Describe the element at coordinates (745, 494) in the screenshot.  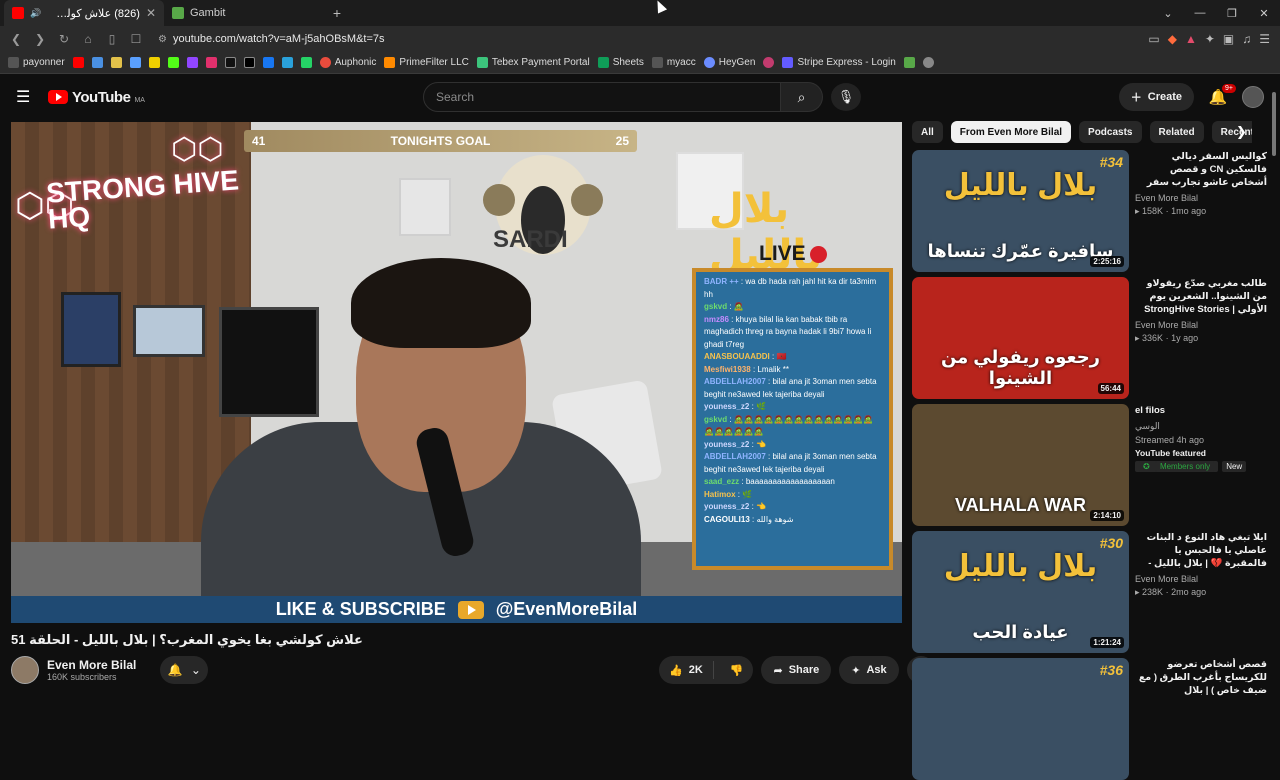
I see `chat-text: : 🌿` at that location.